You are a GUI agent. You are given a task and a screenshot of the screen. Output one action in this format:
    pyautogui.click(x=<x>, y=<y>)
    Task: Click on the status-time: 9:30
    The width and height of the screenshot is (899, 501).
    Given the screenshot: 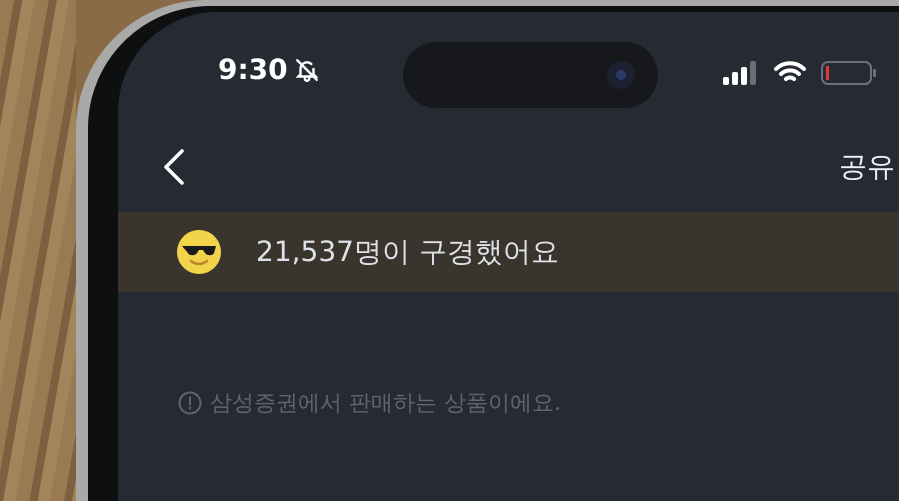 What is the action you would take?
    pyautogui.click(x=253, y=70)
    